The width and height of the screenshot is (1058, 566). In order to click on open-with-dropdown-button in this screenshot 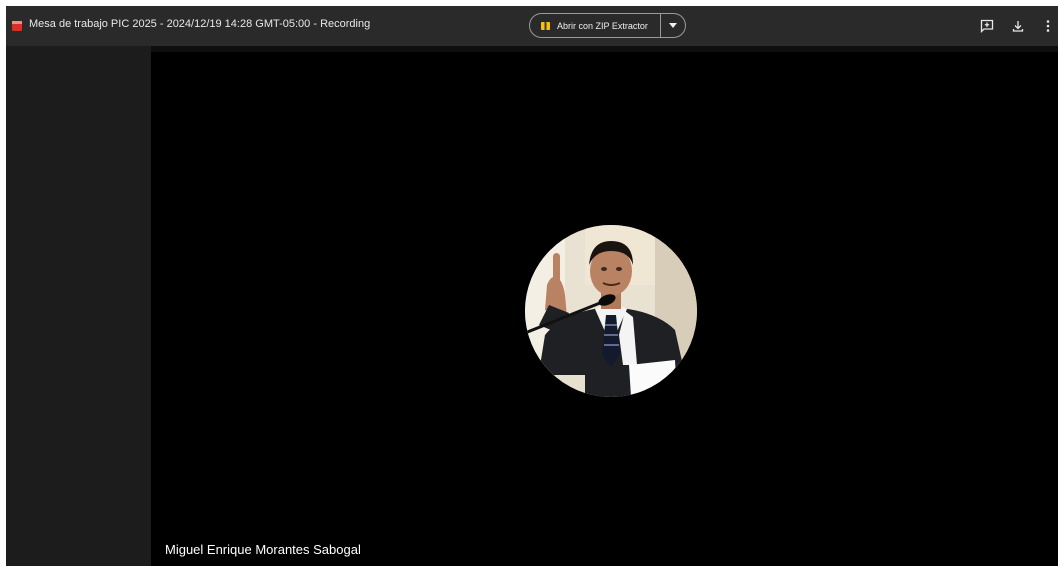, I will do `click(673, 25)`.